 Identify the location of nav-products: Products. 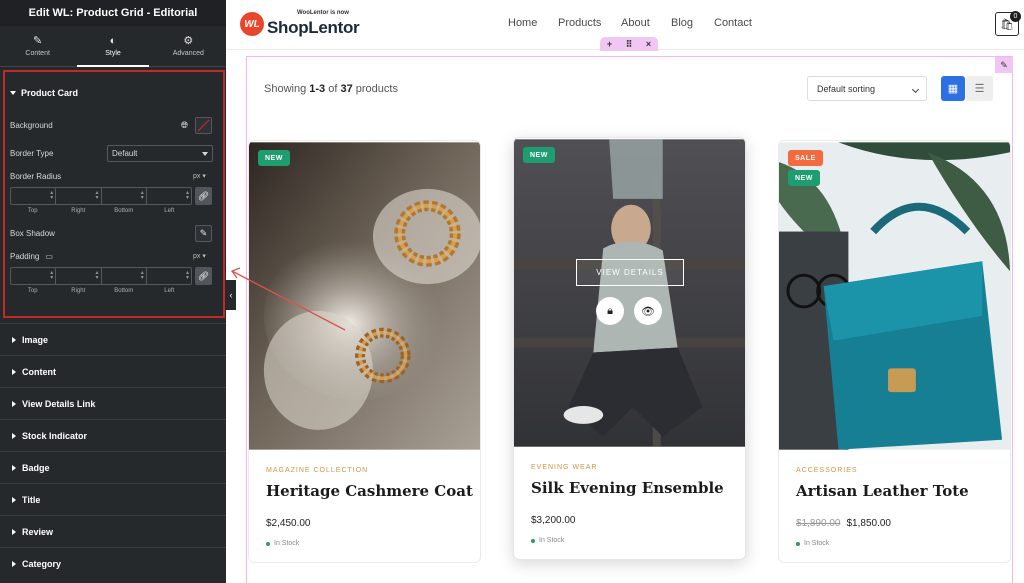
(579, 23).